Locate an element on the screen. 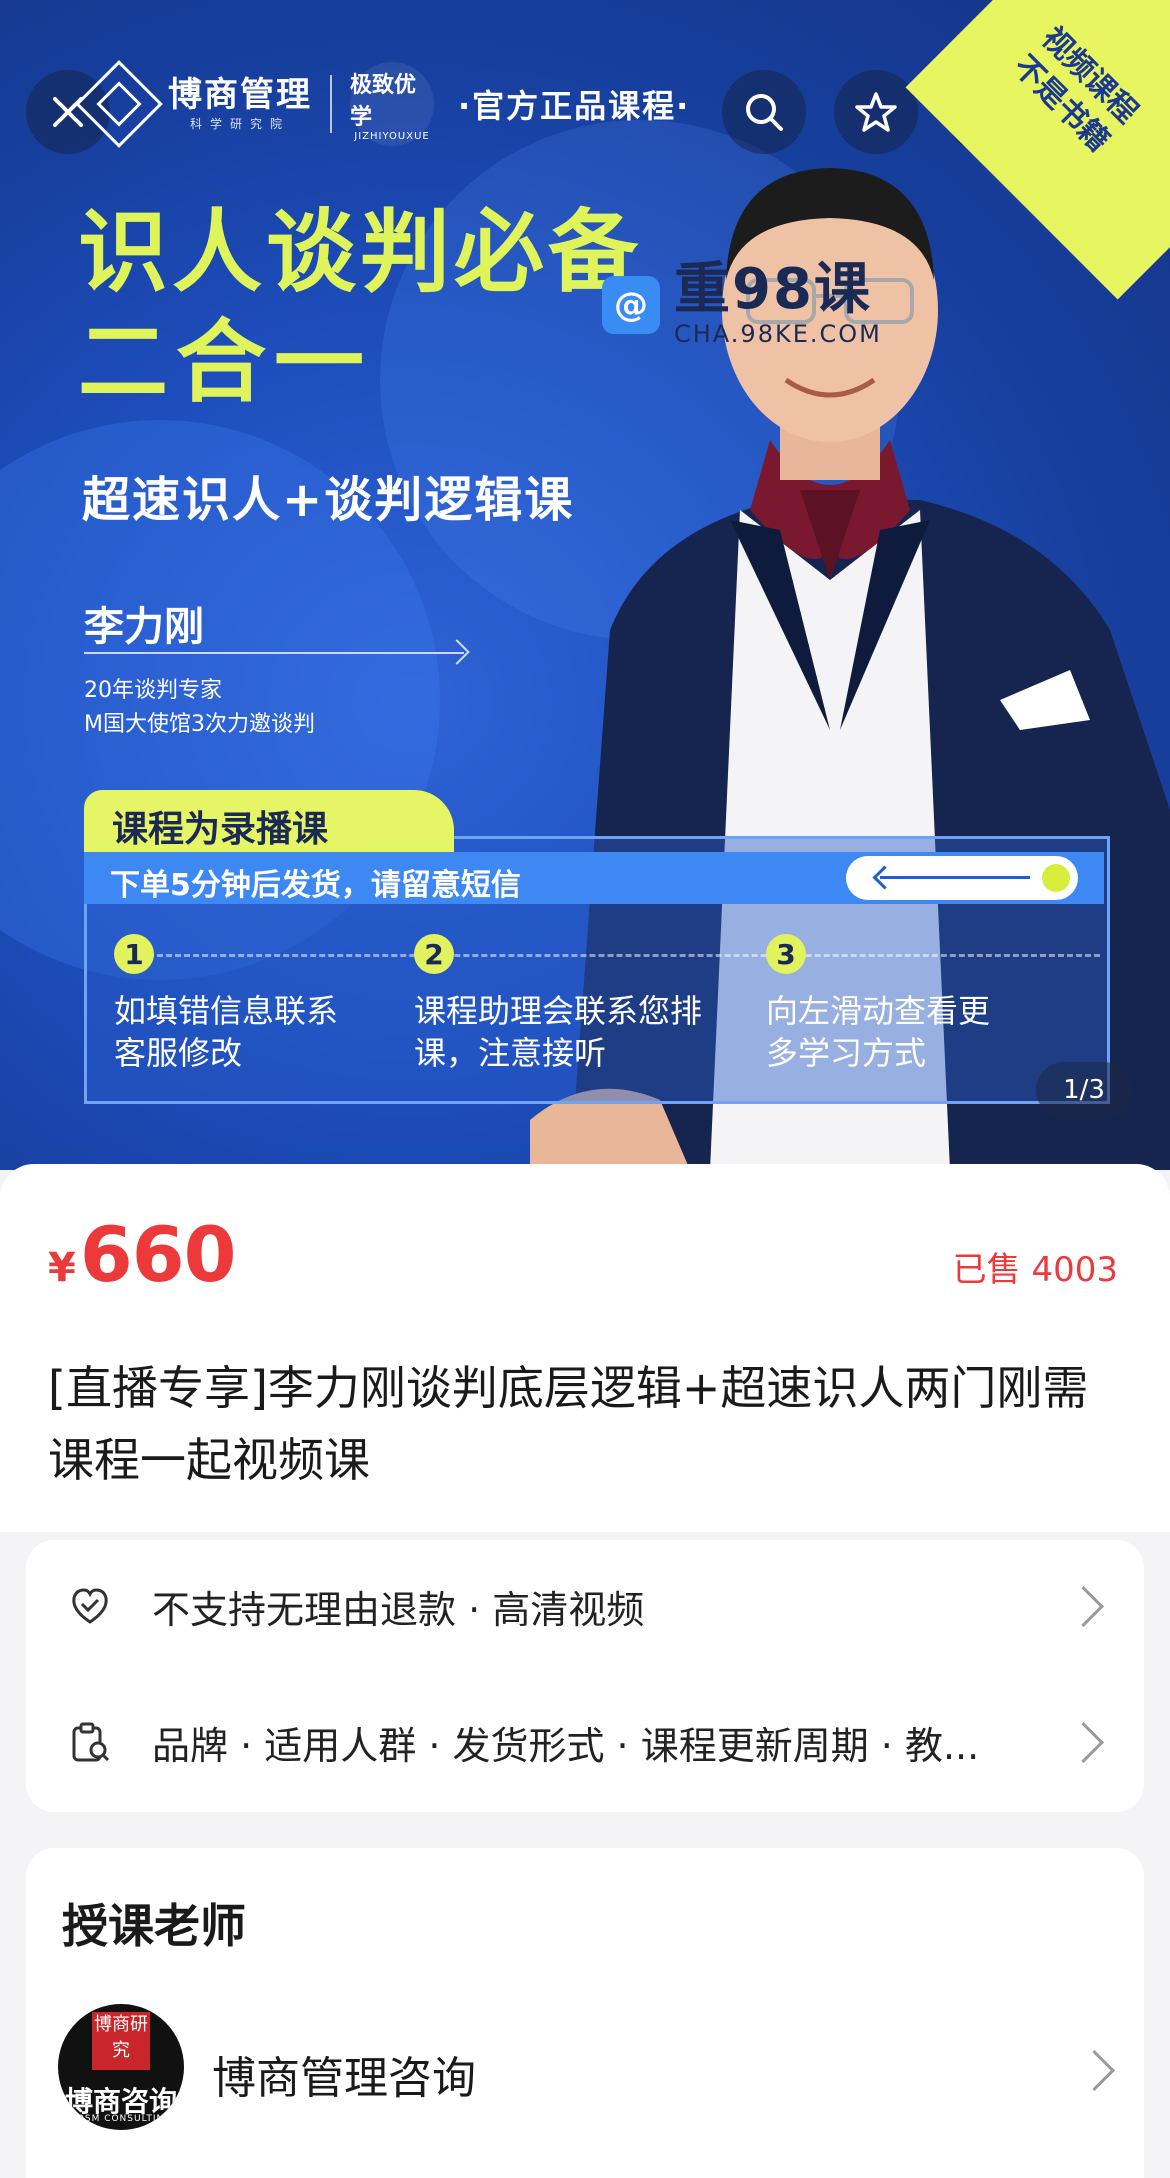 The image size is (1170, 2178). brand-name-main: 博商管理 is located at coordinates (240, 95).